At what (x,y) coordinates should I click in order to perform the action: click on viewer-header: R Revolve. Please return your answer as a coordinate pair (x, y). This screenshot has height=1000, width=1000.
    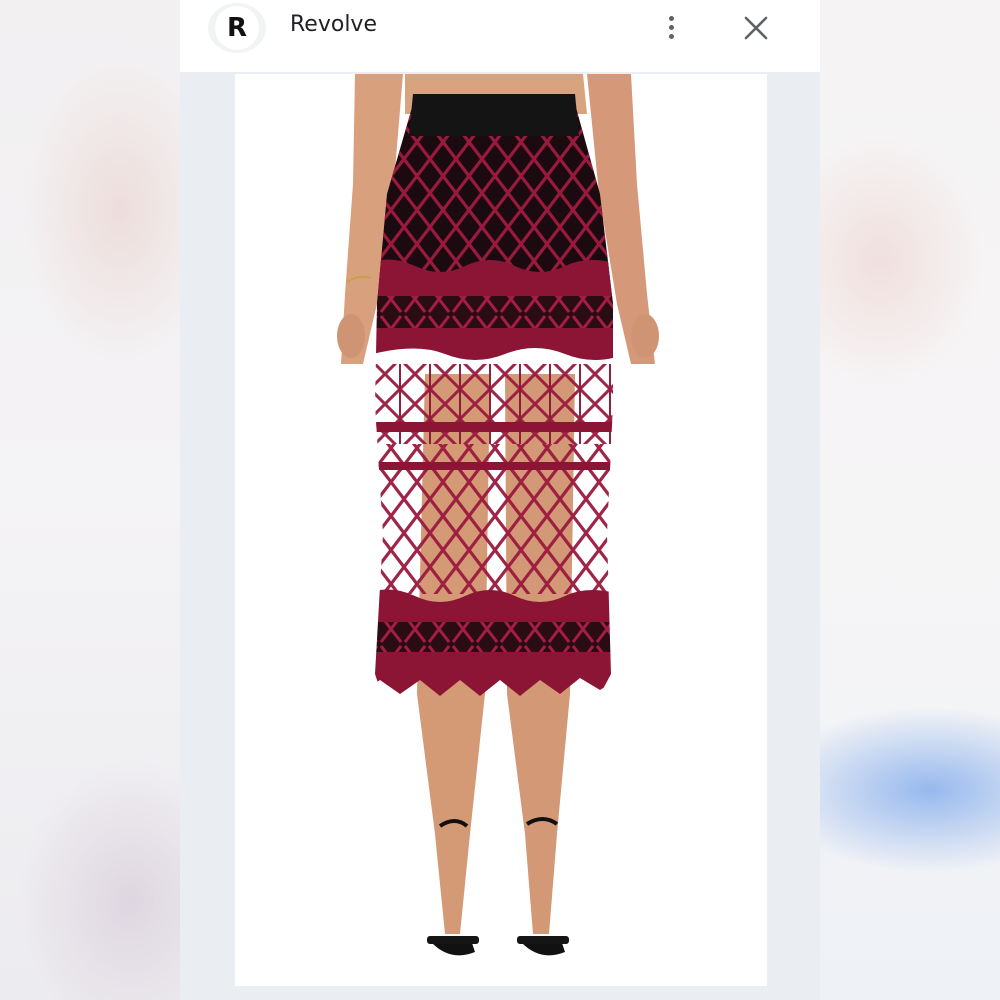
    Looking at the image, I should click on (500, 36).